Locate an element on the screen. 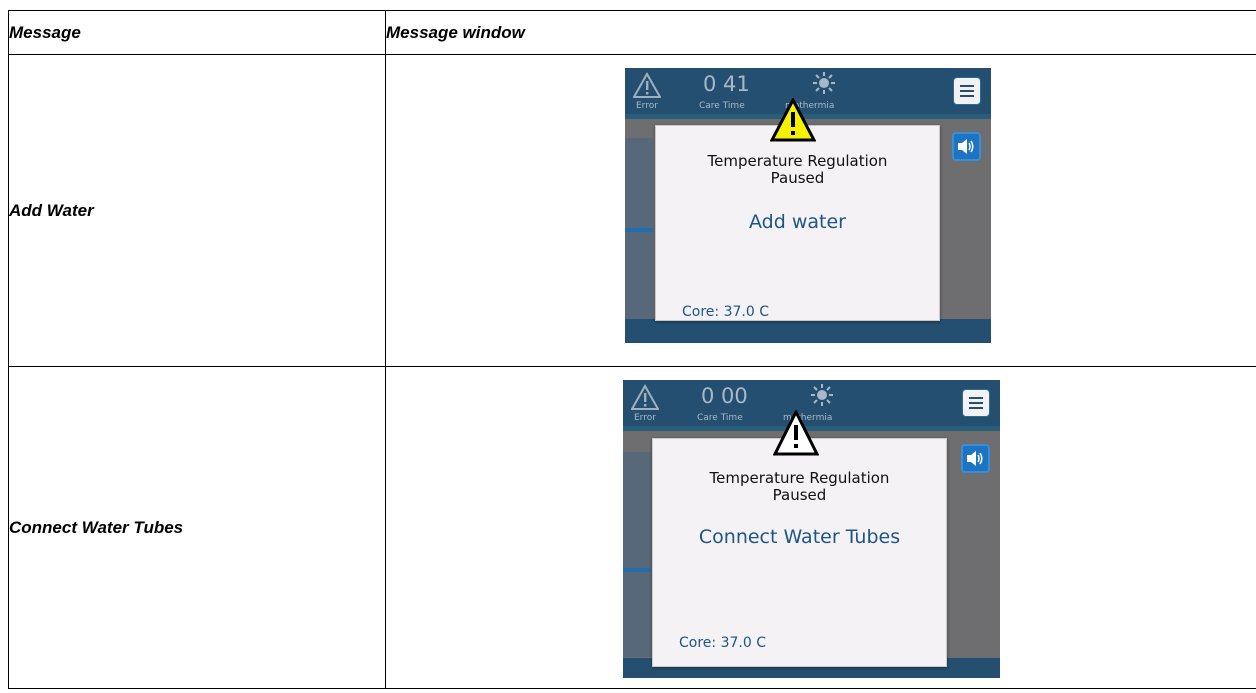 The width and height of the screenshot is (1256, 693). bottom-bar is located at coordinates (808, 331).